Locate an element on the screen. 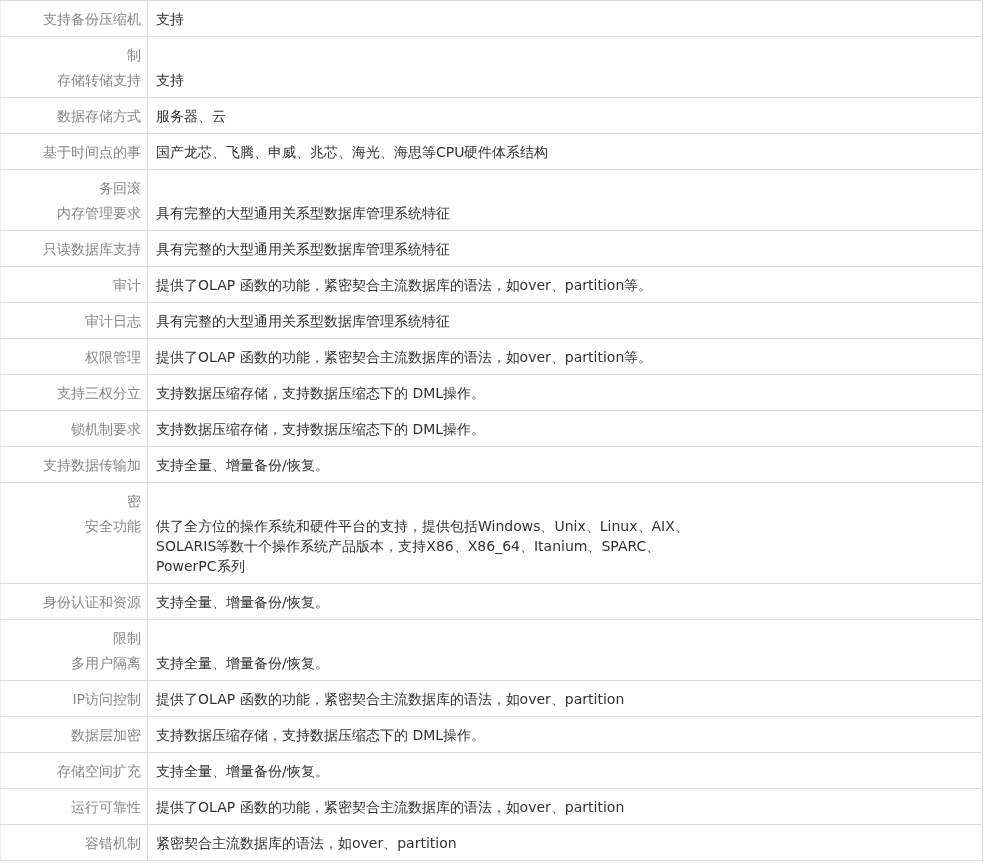 The height and width of the screenshot is (867, 1001). row-label: 数据层加密 is located at coordinates (105, 735).